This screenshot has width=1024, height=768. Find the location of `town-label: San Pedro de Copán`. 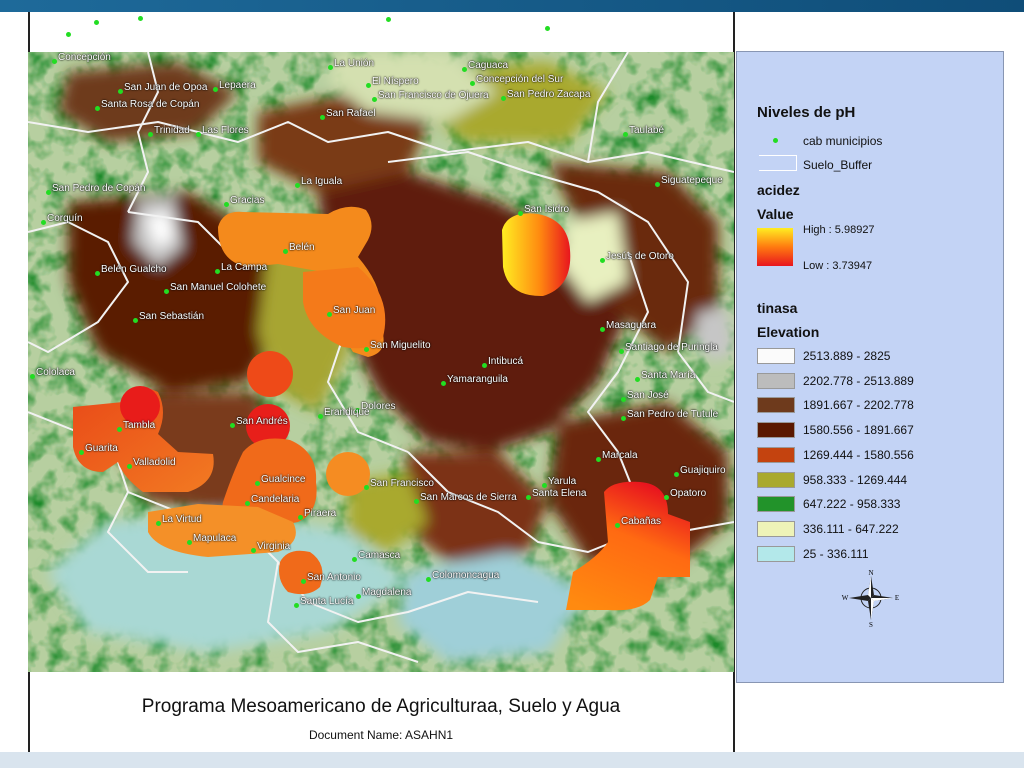

town-label: San Pedro de Copán is located at coordinates (99, 188).